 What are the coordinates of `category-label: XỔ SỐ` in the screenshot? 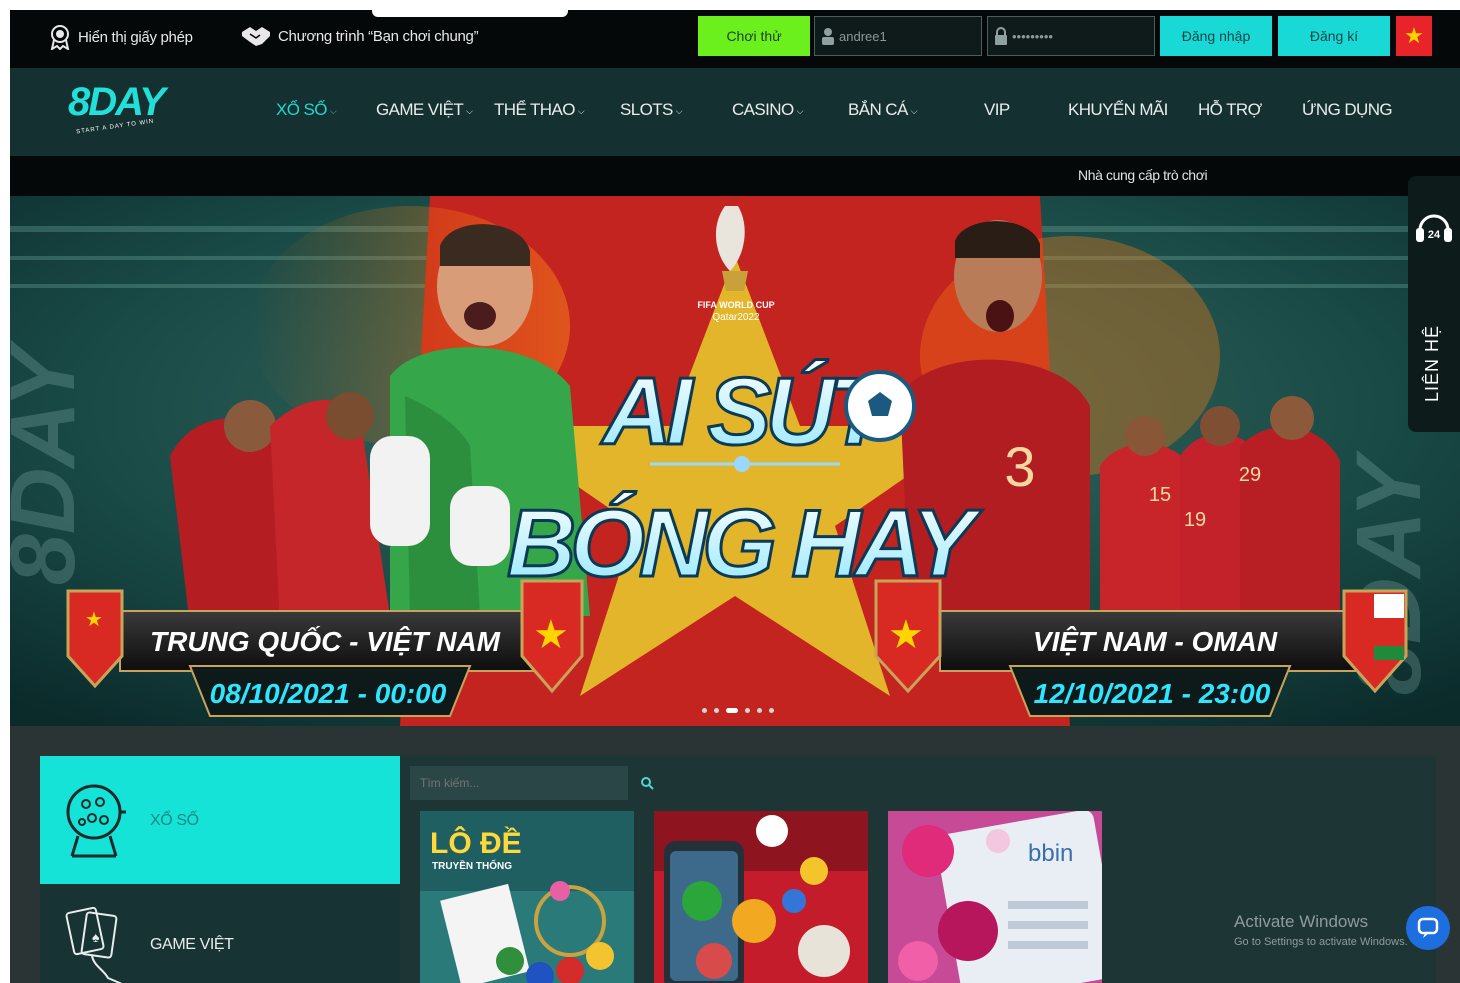 It's located at (174, 820).